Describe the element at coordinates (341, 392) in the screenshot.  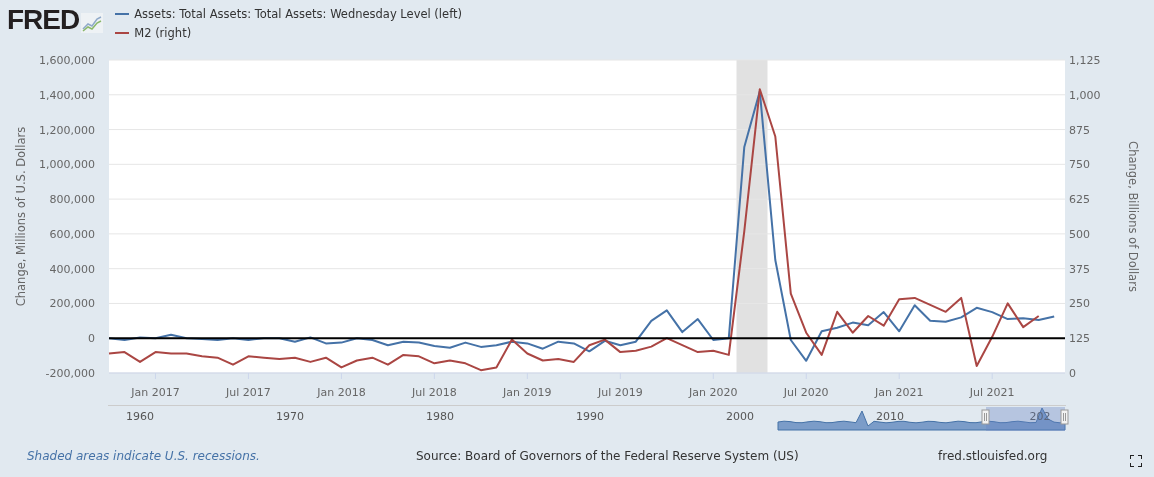
I see `x-tick-label: Jan 2018` at that location.